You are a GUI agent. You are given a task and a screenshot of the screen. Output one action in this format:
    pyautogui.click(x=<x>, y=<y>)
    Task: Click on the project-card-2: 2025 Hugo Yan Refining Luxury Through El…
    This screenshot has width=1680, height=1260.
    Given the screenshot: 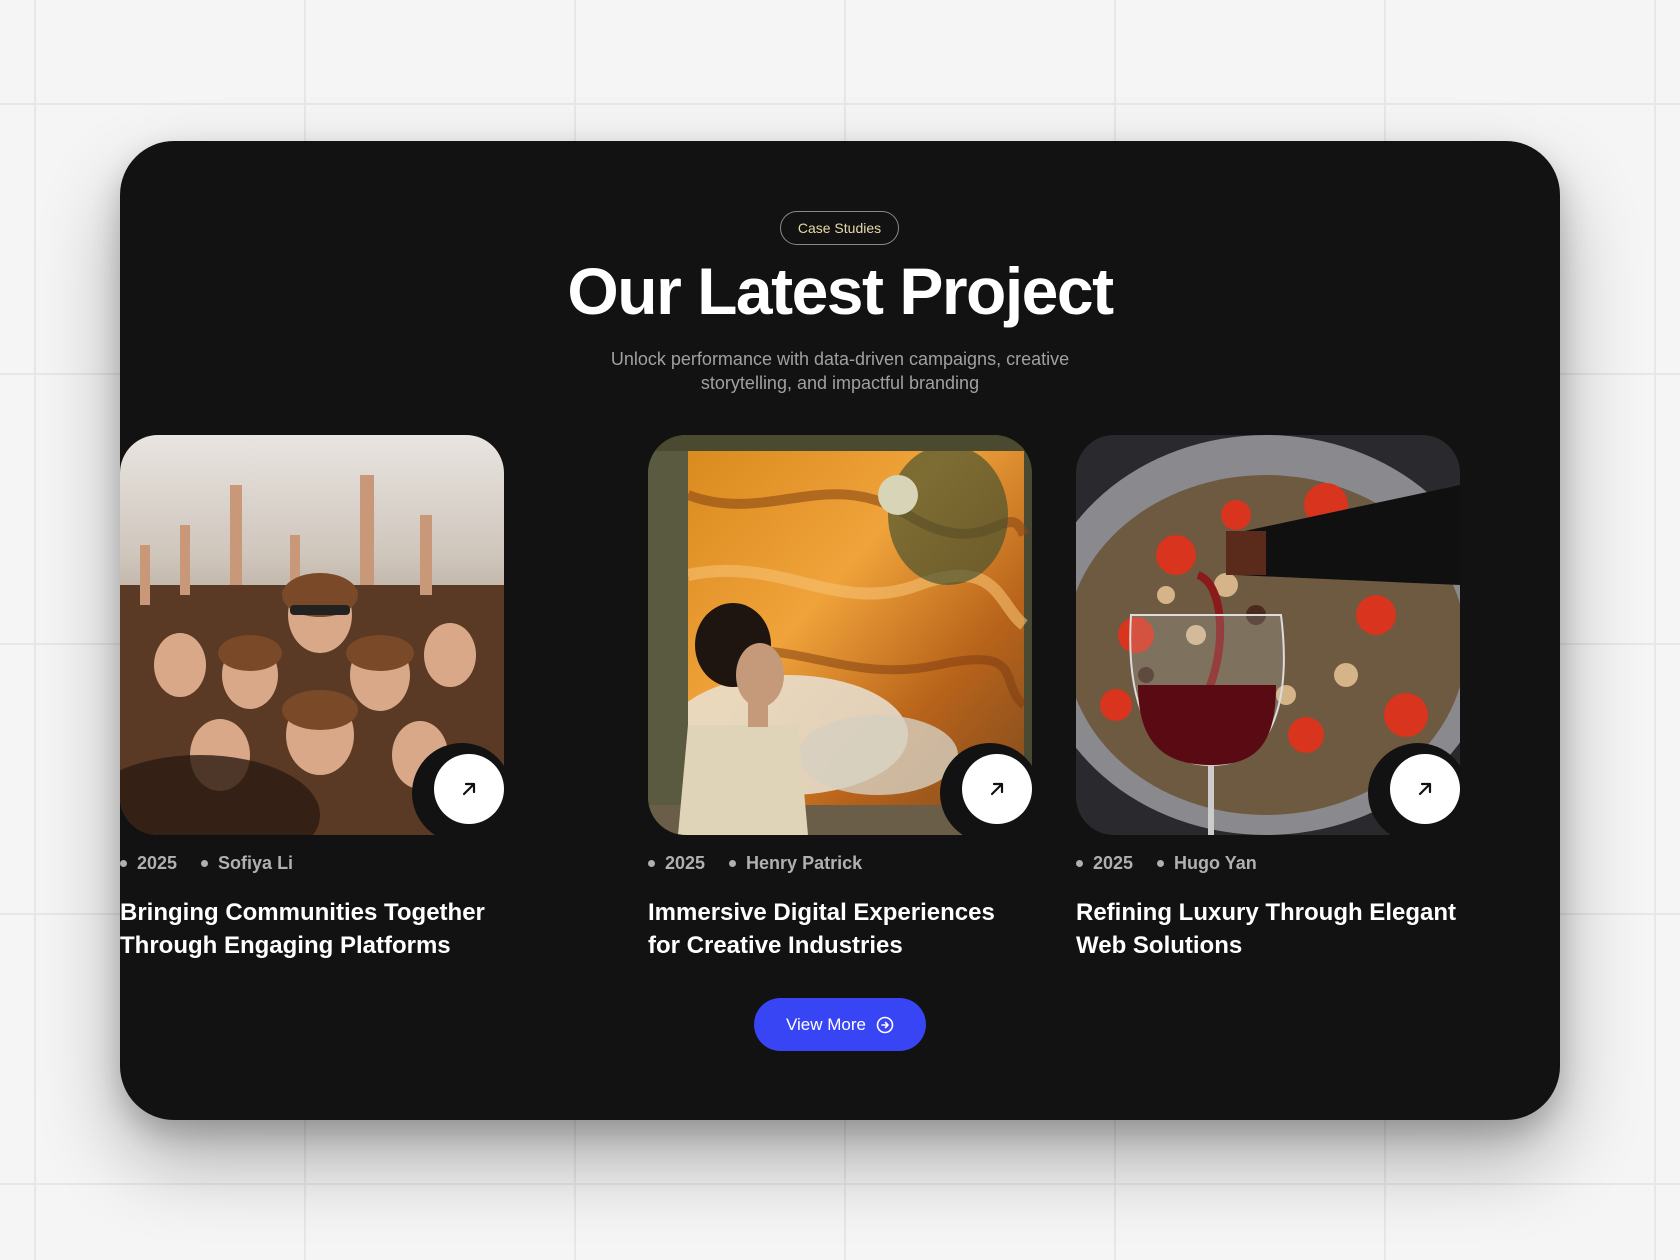 What is the action you would take?
    pyautogui.click(x=1272, y=698)
    